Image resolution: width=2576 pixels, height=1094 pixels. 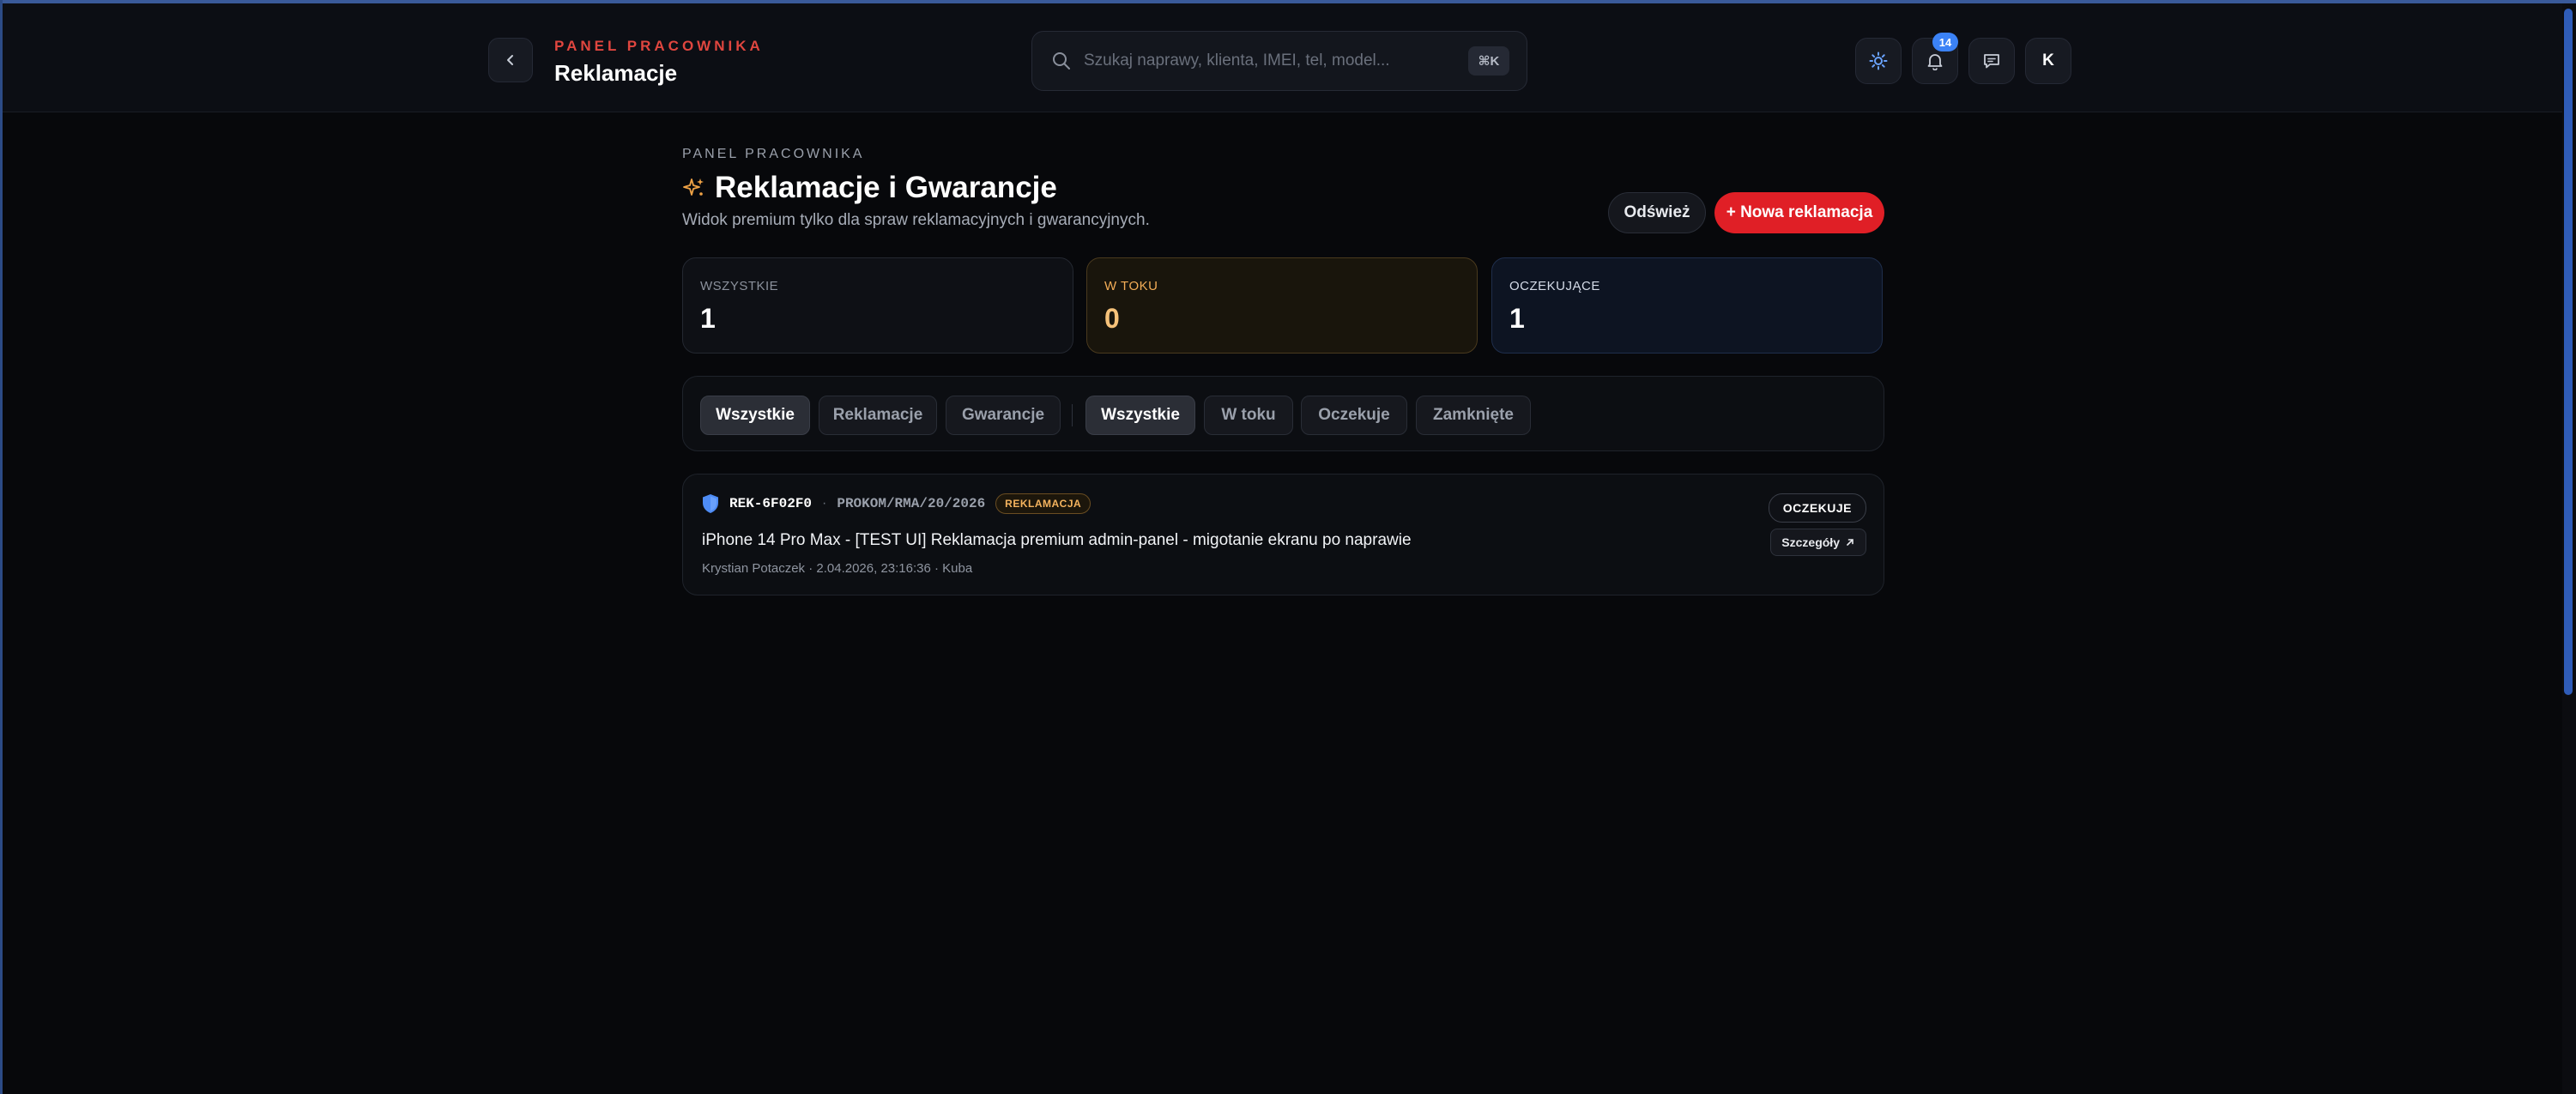 I want to click on stat-value: 0, so click(x=1112, y=318).